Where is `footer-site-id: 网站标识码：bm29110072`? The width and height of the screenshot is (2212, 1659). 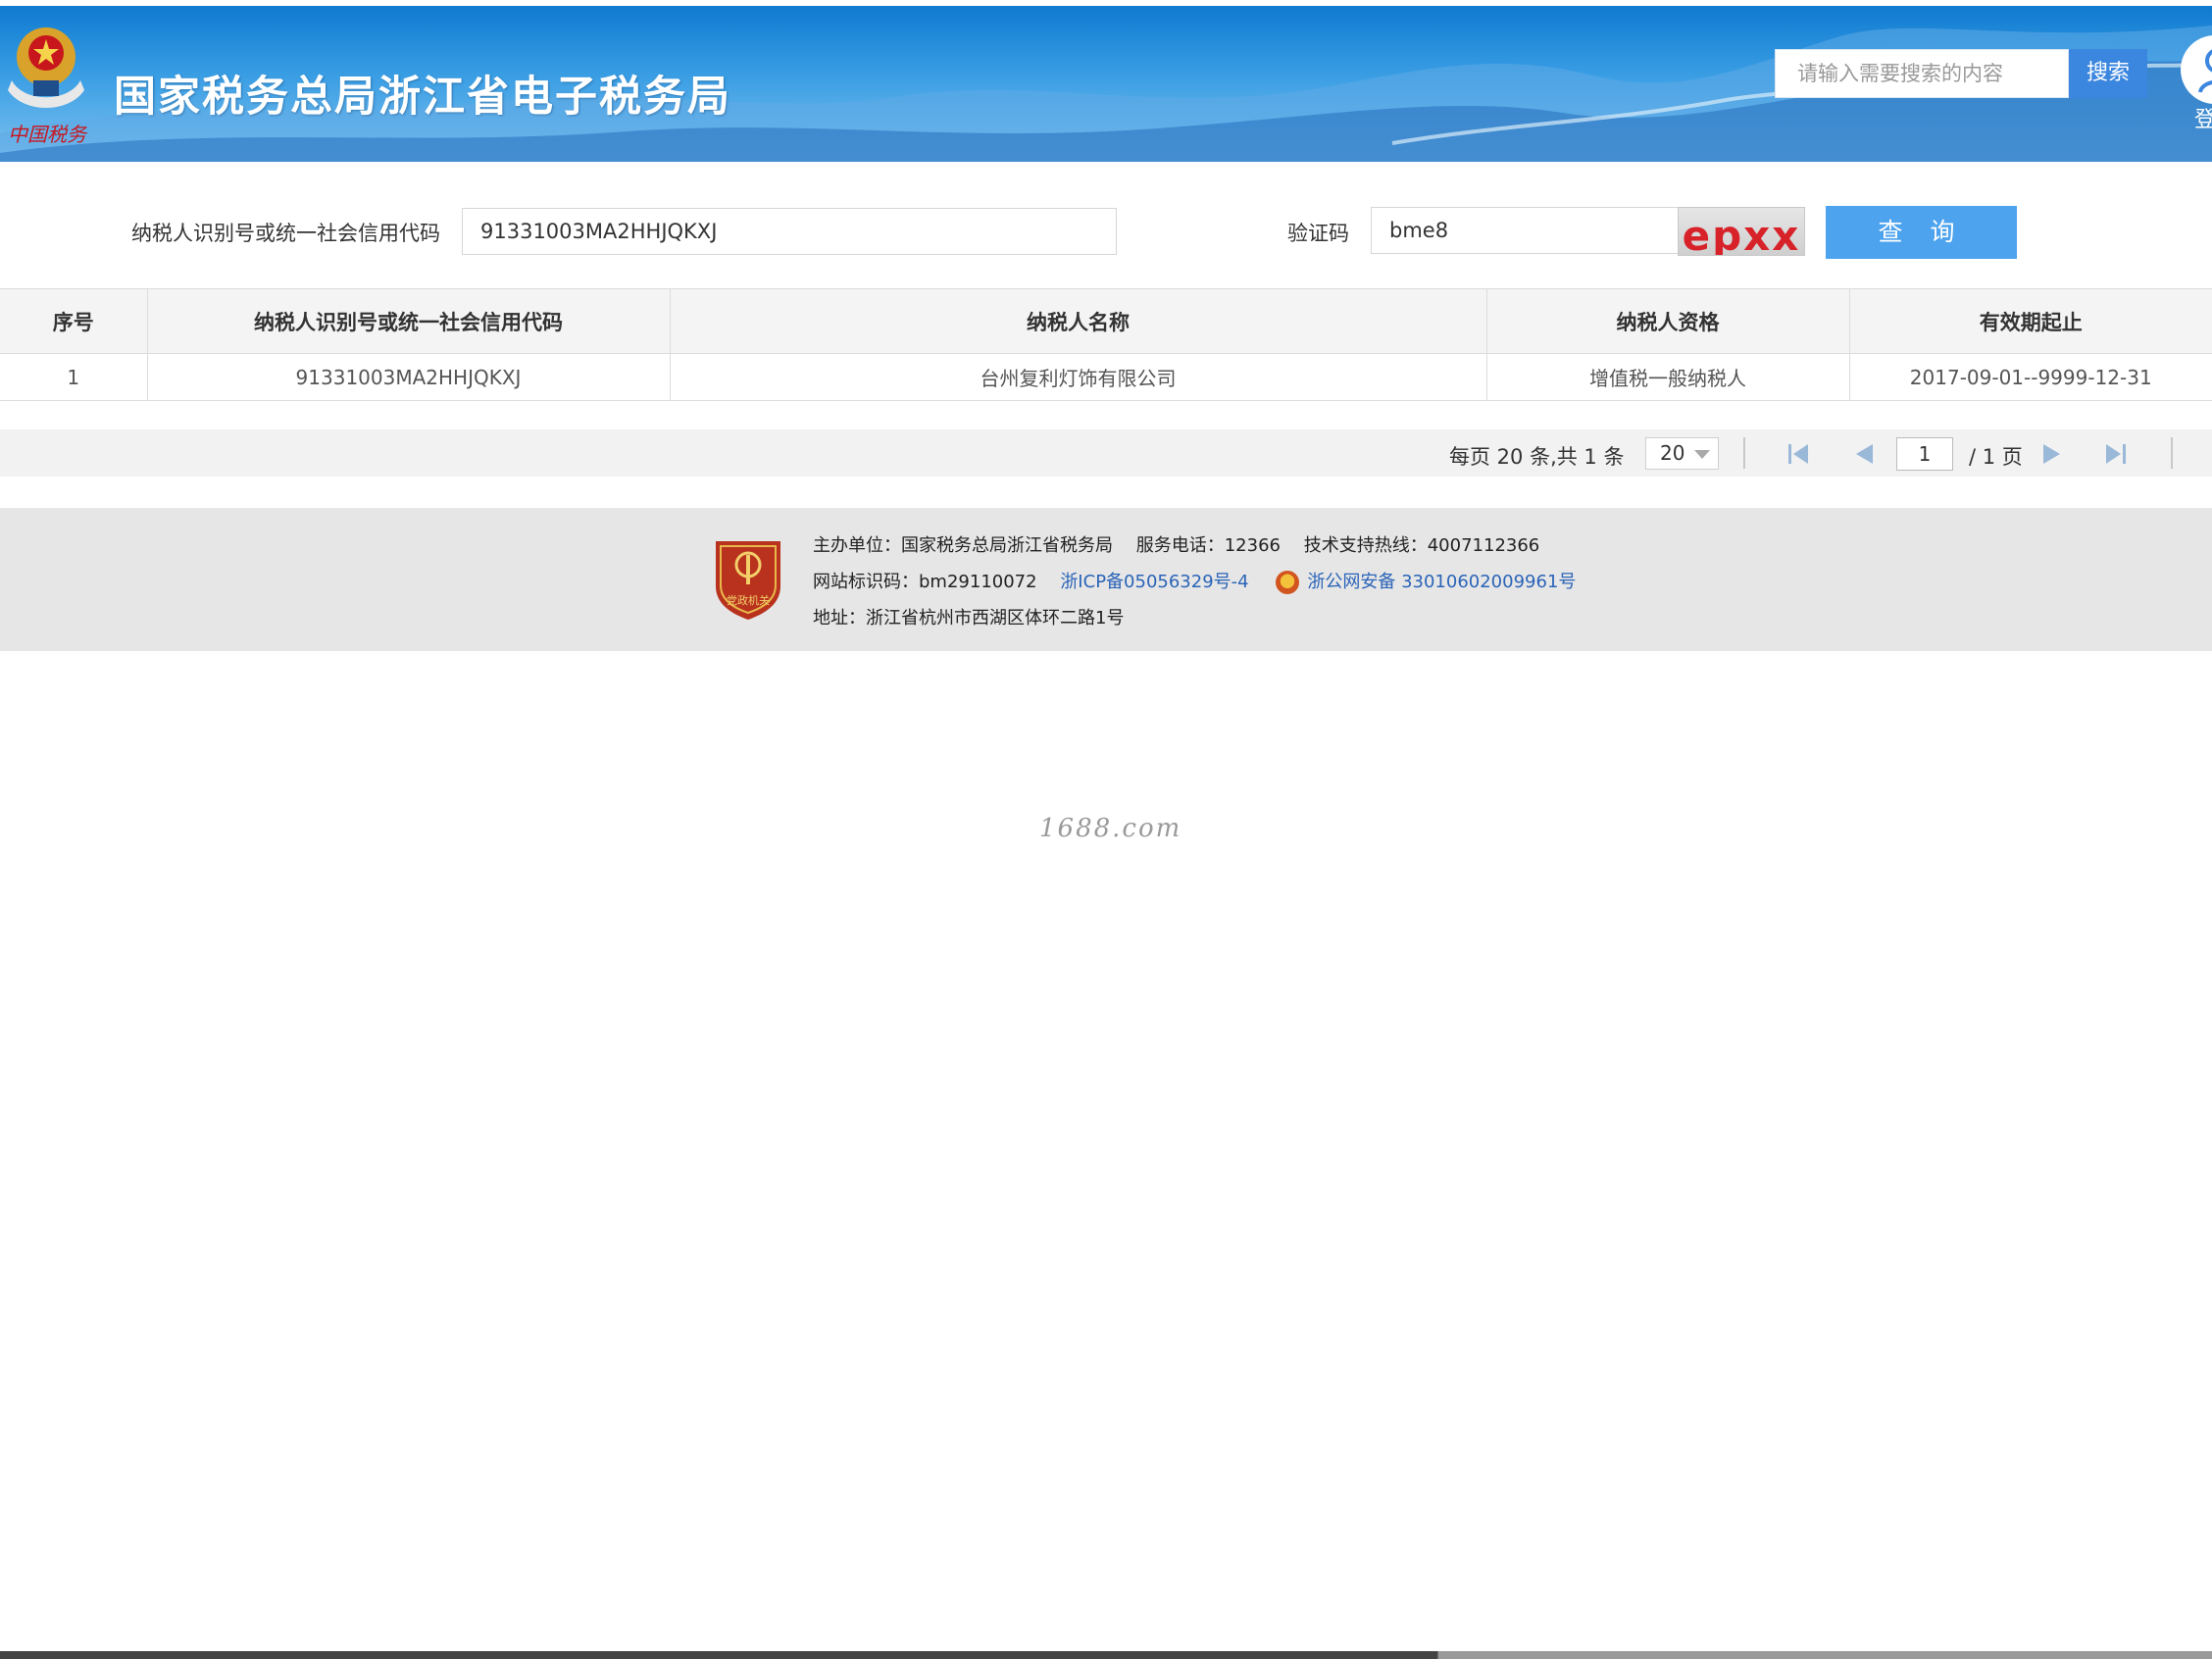
footer-site-id: 网站标识码：bm29110072 is located at coordinates (925, 582).